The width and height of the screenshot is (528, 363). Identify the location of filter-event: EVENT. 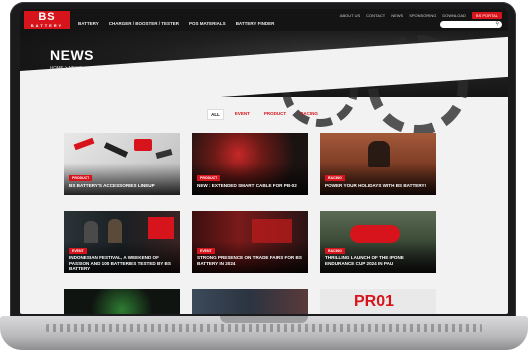
(242, 114).